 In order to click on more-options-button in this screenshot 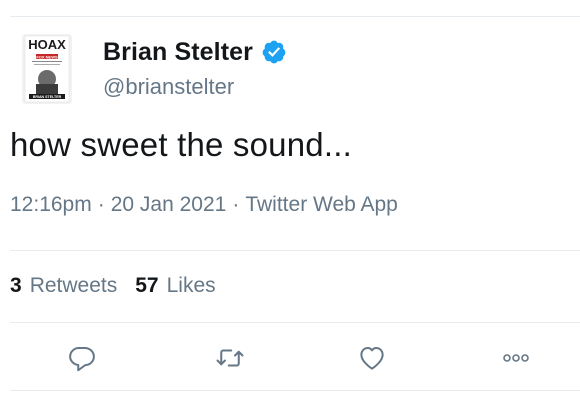, I will do `click(516, 358)`.